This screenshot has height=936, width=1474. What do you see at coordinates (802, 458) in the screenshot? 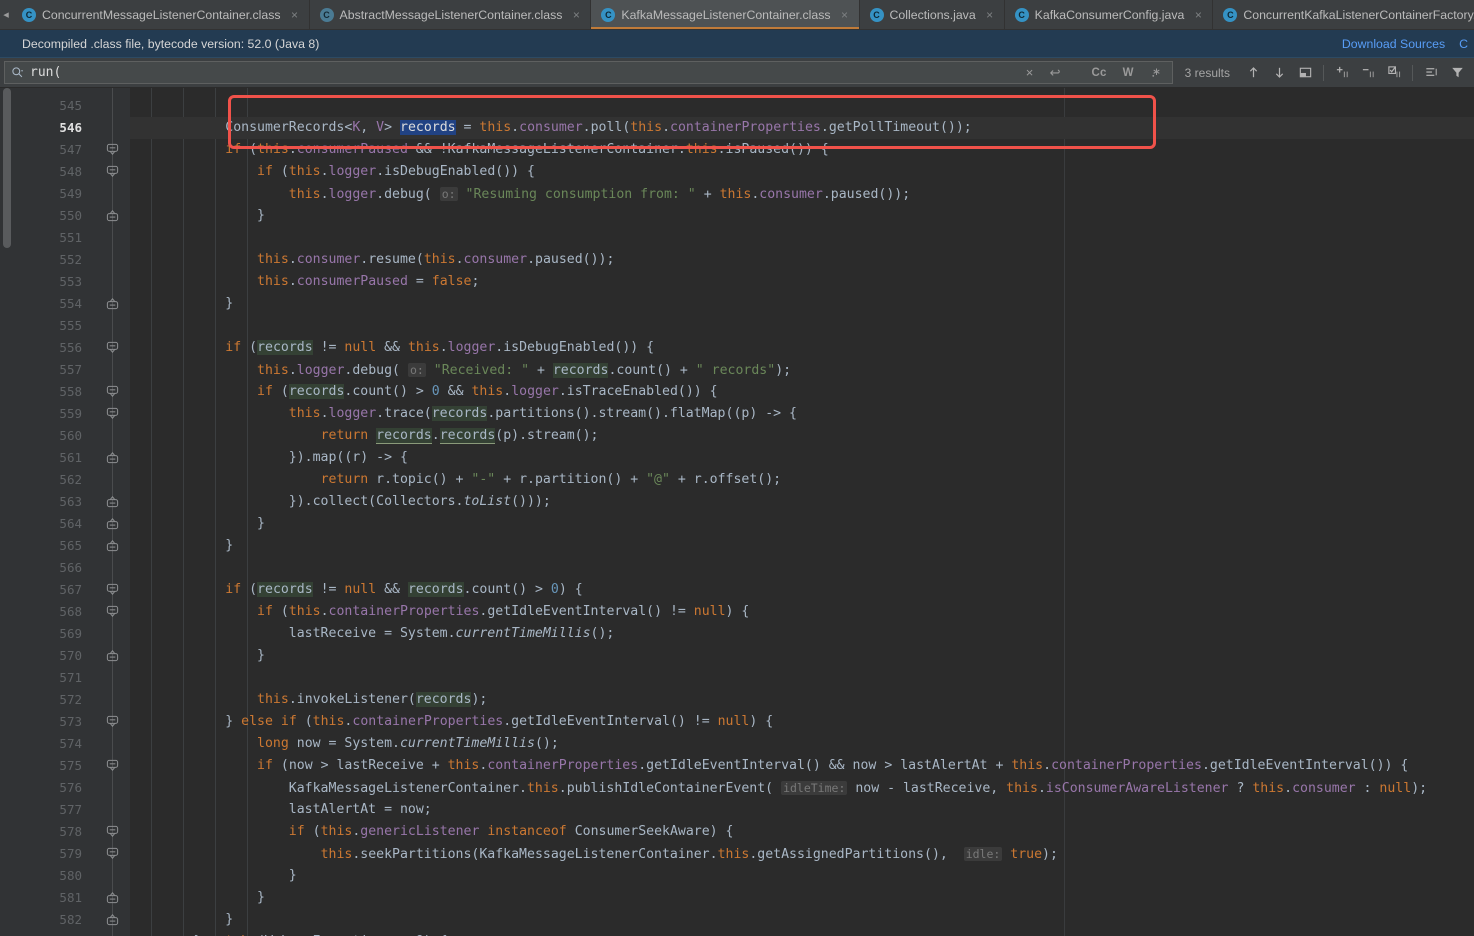
I see `code-line: }).map((r) -> {` at bounding box center [802, 458].